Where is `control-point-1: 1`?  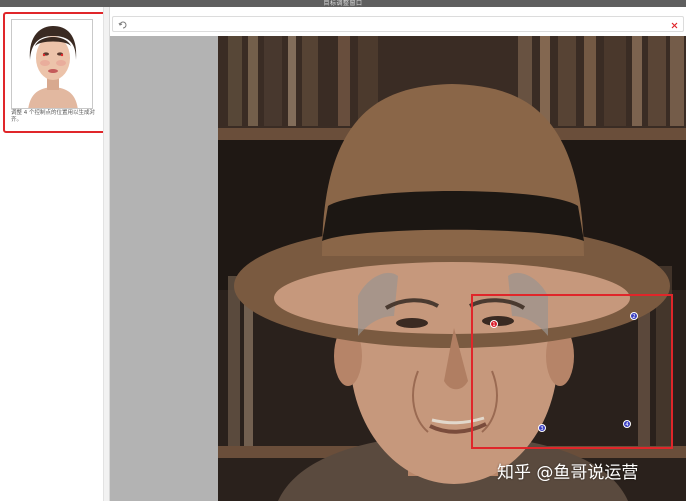
control-point-1: 1 is located at coordinates (494, 324).